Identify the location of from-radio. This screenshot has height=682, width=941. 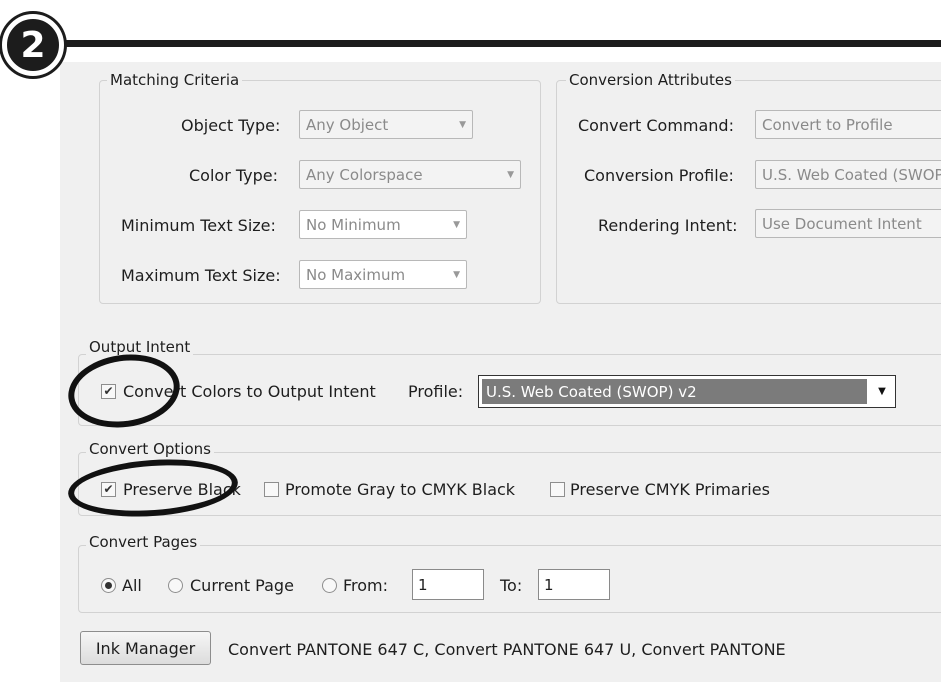
(329, 585).